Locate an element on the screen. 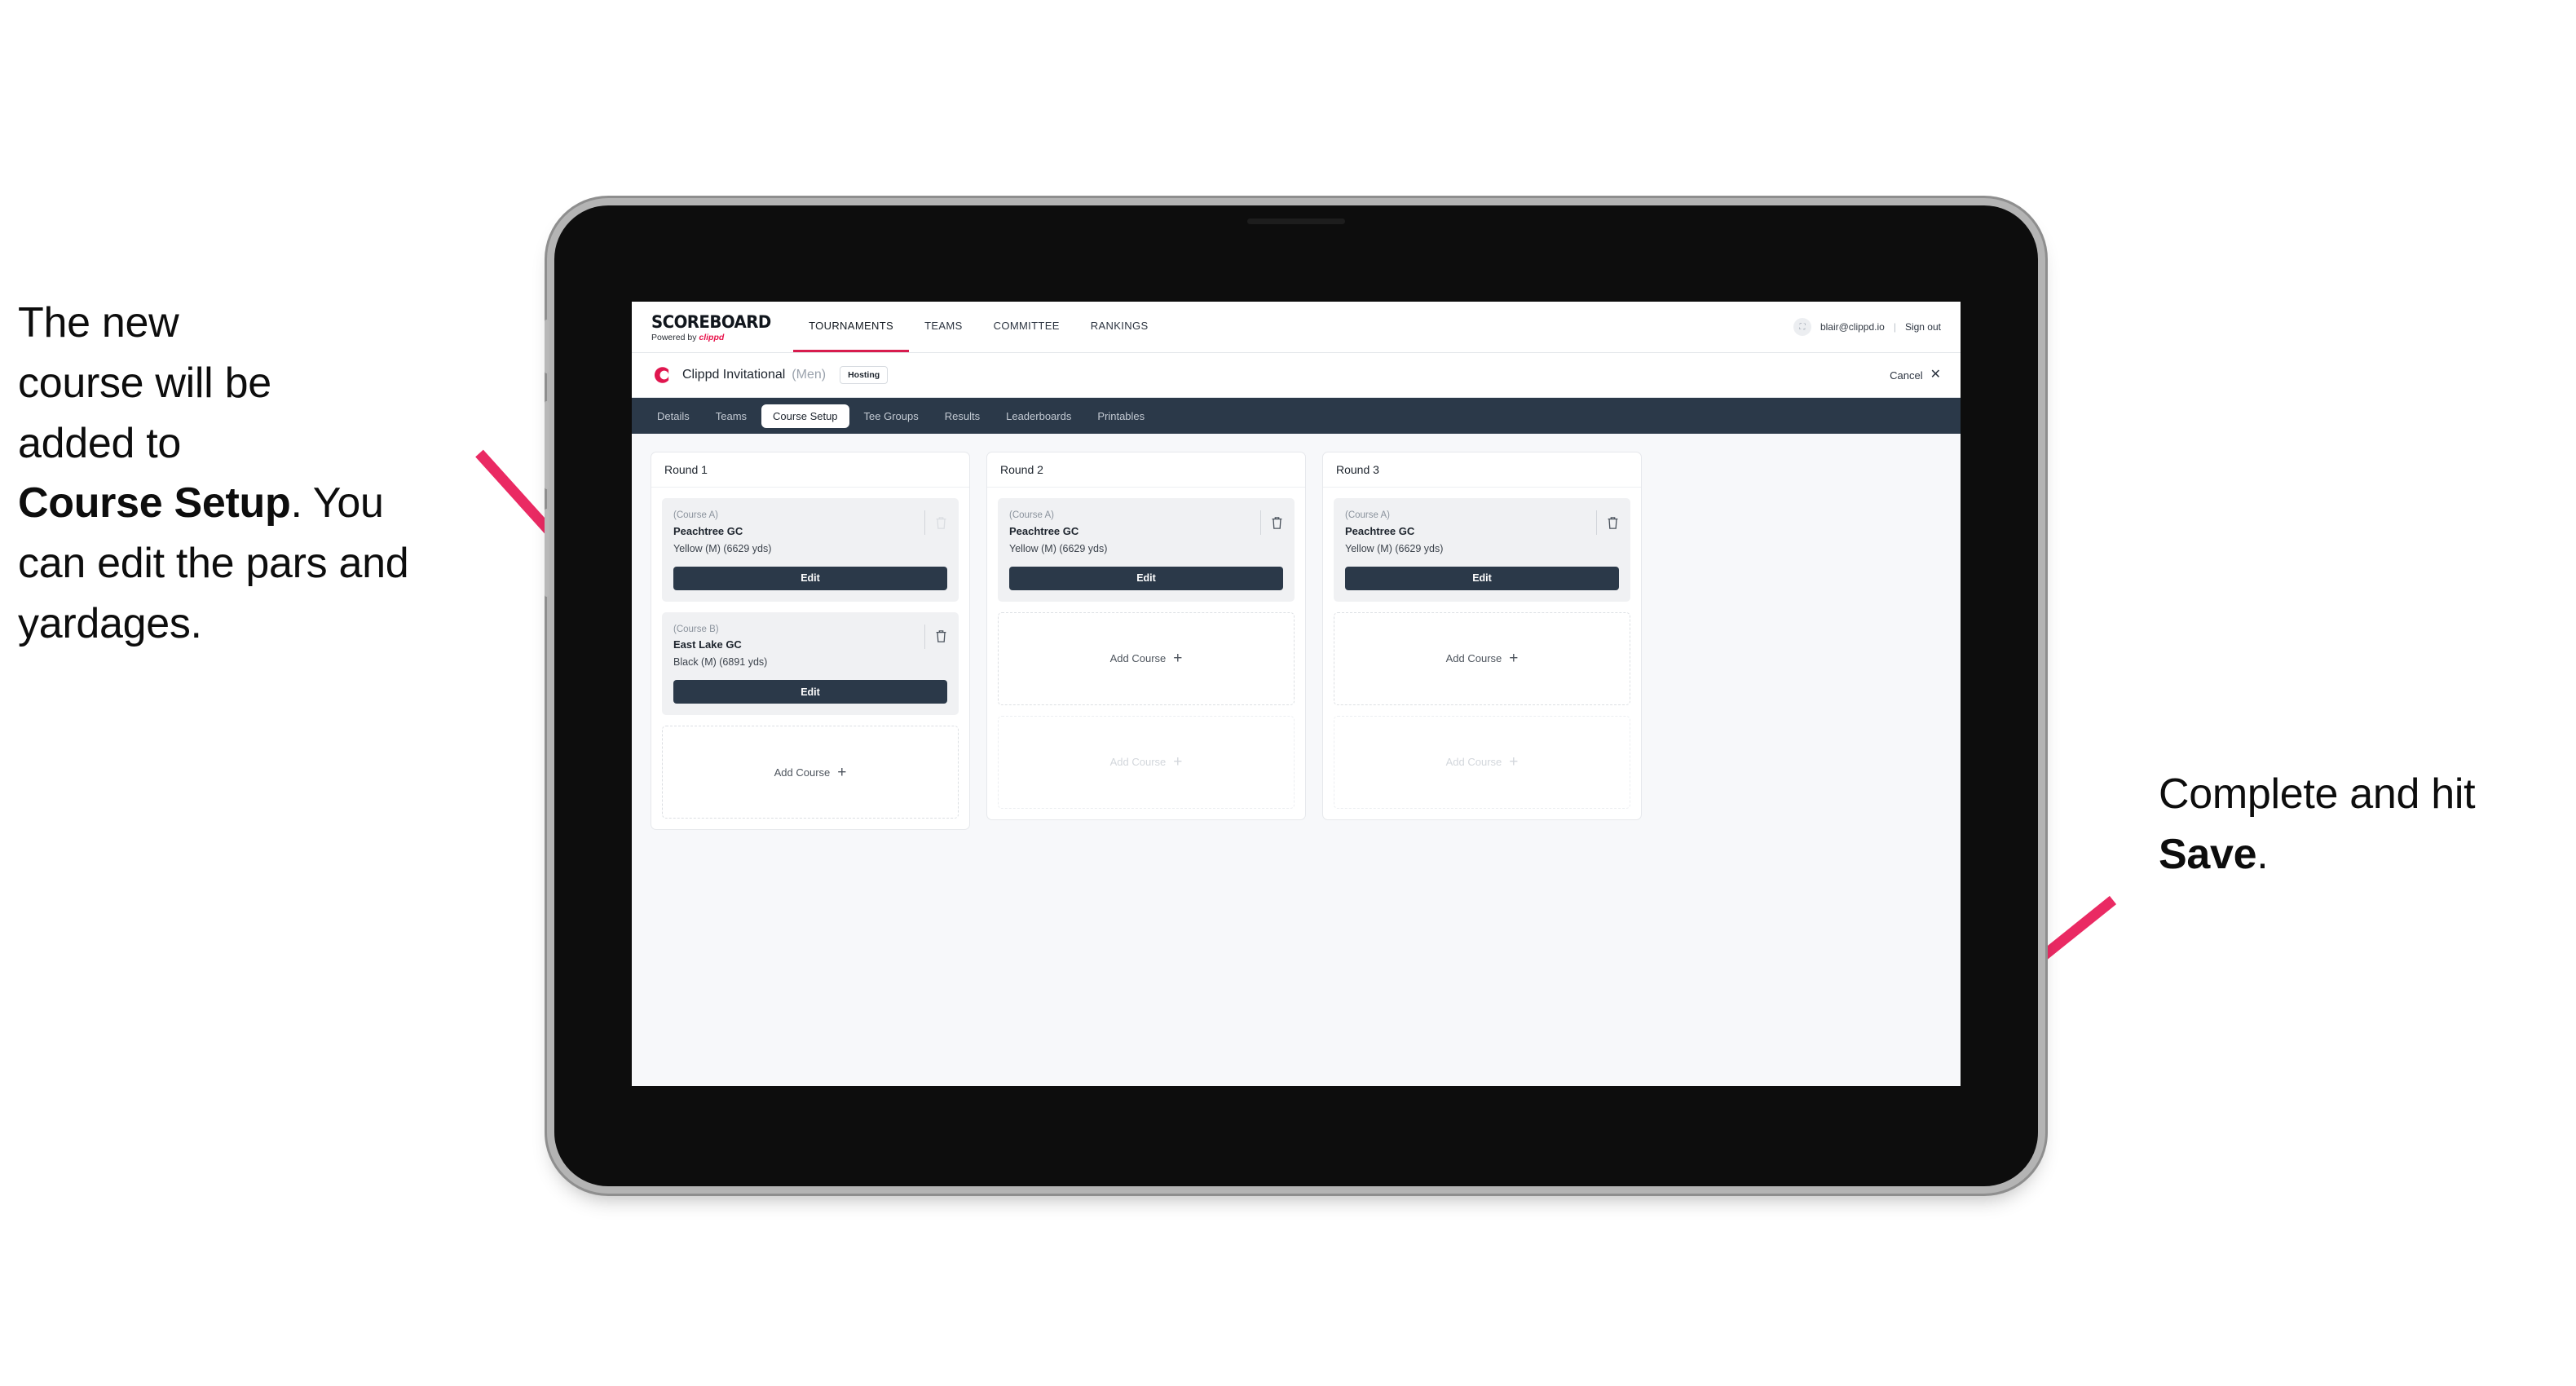 The height and width of the screenshot is (1386, 2576). course-slot-label: (Course B) is located at coordinates (696, 629).